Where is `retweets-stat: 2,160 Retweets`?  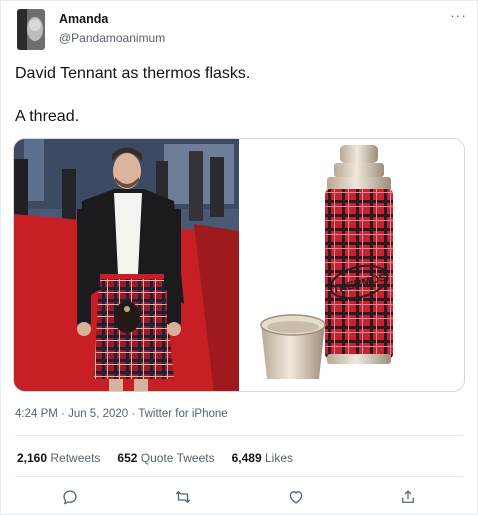
retweets-stat: 2,160 Retweets is located at coordinates (58, 458).